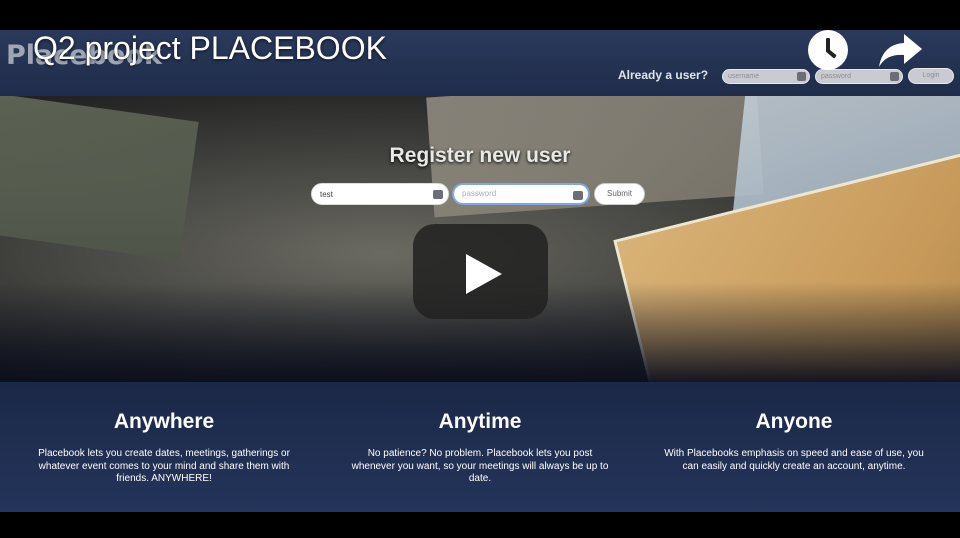 The width and height of the screenshot is (960, 538). I want to click on clock-icon, so click(828, 50).